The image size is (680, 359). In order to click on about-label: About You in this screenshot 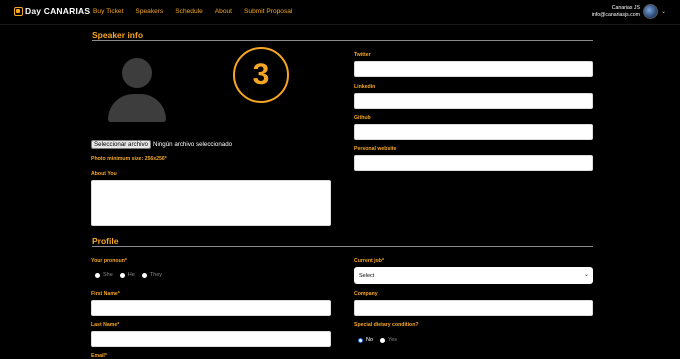, I will do `click(104, 174)`.